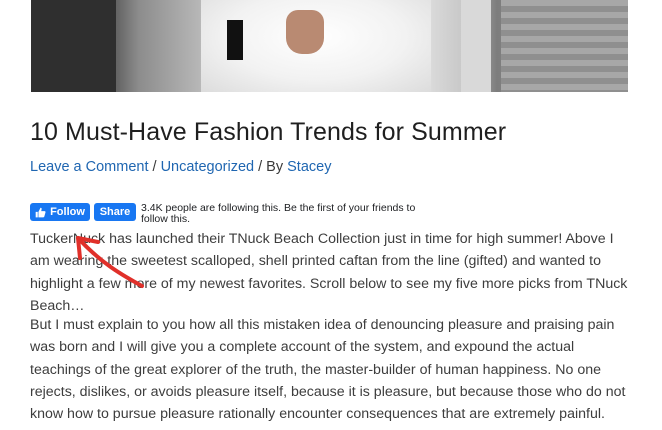  Describe the element at coordinates (305, 32) in the screenshot. I see `hero-hand` at that location.